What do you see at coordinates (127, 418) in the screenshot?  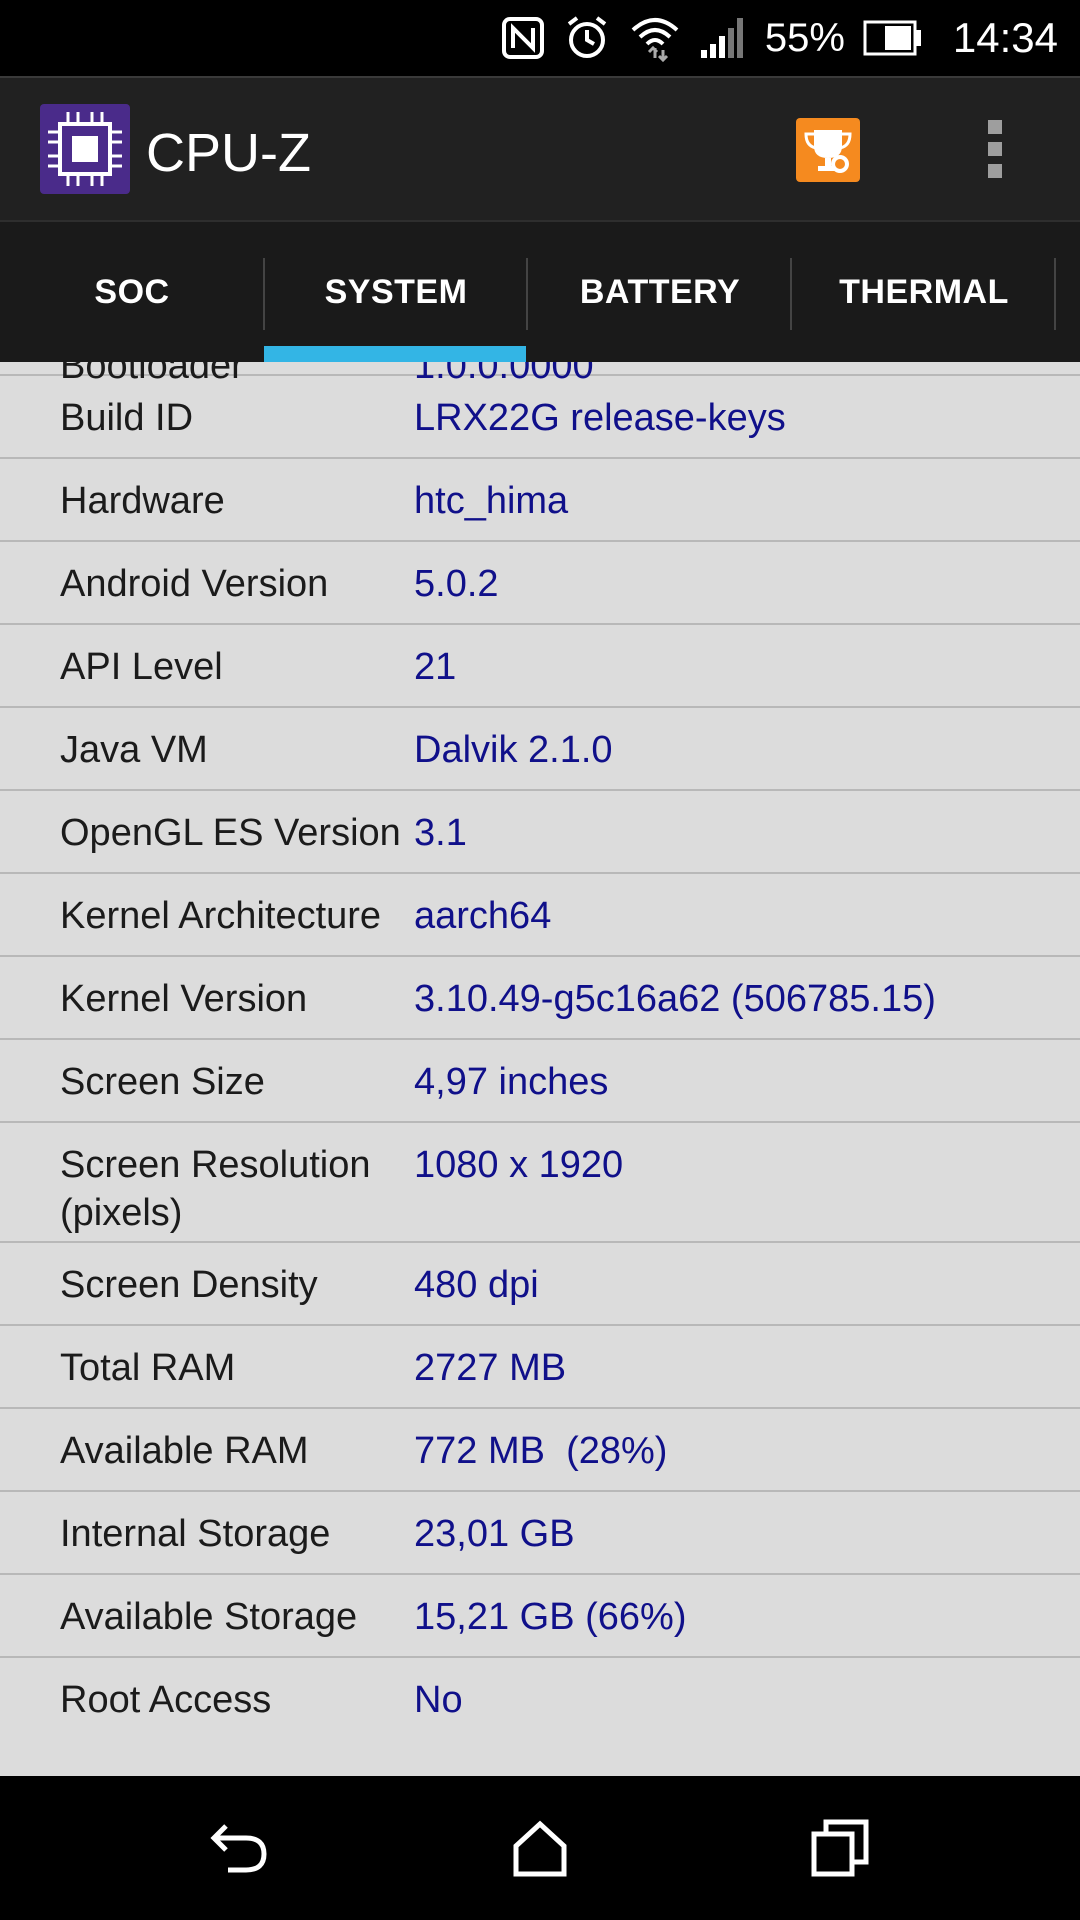 I see `row-label: Build ID` at bounding box center [127, 418].